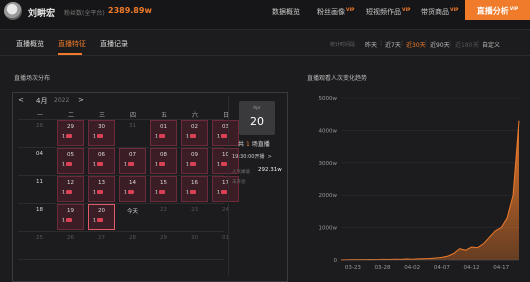  I want to click on calendar-day-cell: 31, so click(132, 133).